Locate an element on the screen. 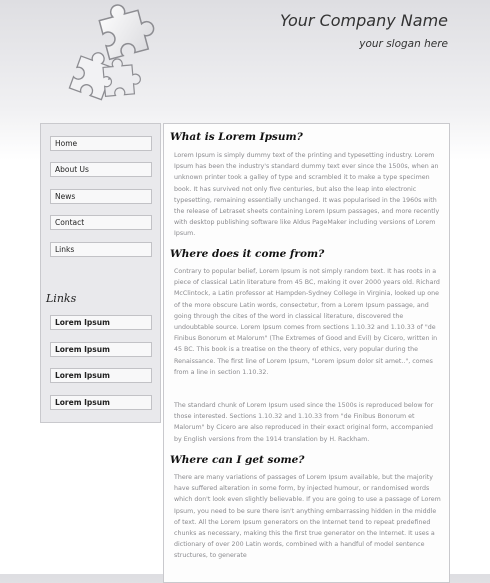 This screenshot has height=583, width=490. slogan: your slogan here is located at coordinates (403, 44).